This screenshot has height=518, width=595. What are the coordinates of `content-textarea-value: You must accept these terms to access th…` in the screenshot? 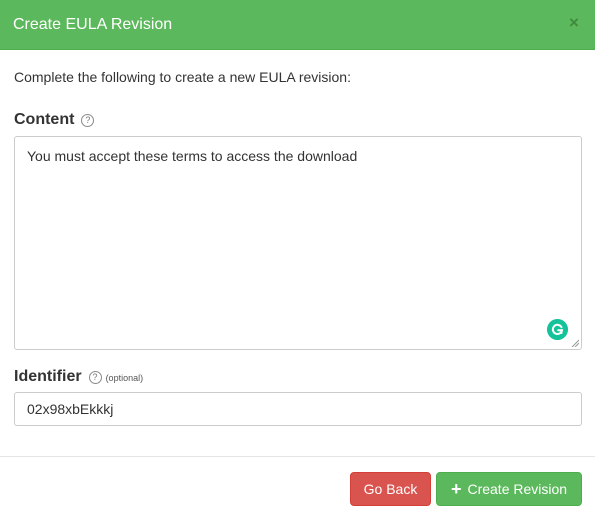 It's located at (192, 156).